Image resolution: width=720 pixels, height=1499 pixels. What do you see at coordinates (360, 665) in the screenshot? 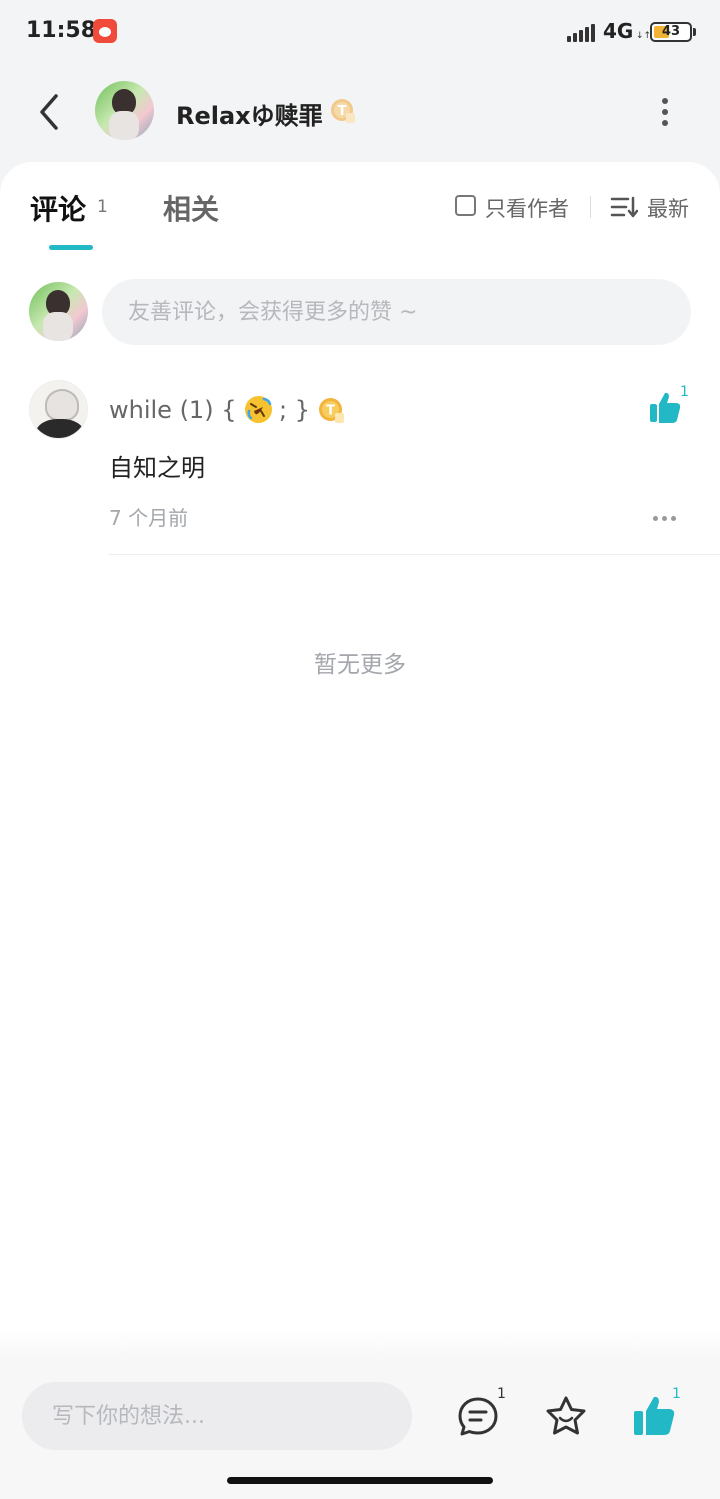
I see `empty-state-text: 暂无更多` at bounding box center [360, 665].